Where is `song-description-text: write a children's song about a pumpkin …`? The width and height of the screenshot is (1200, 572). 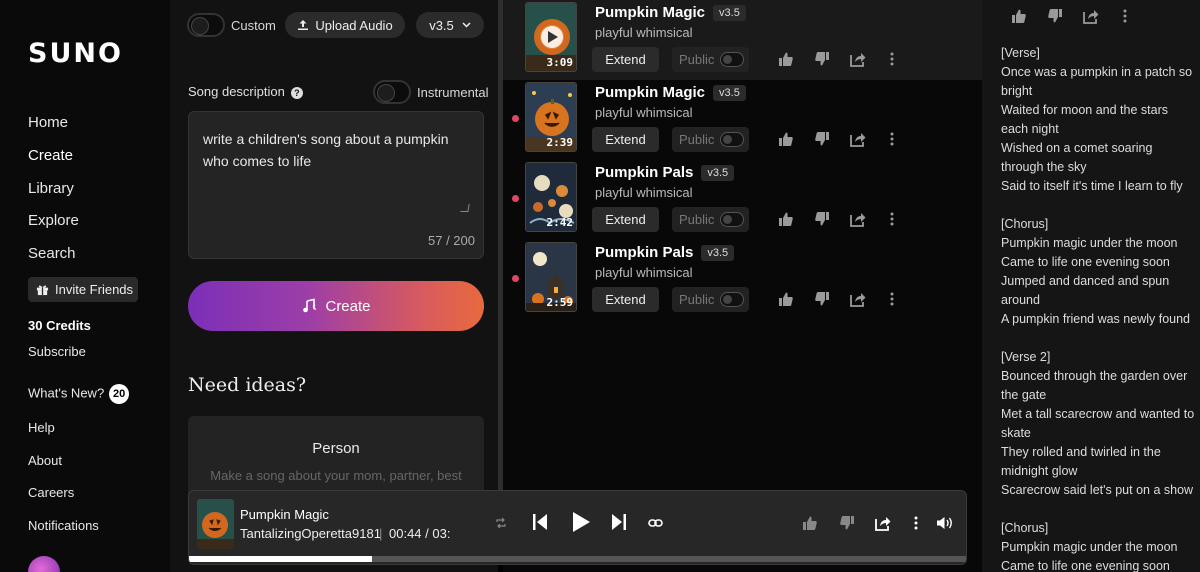 song-description-text: write a children's song about a pumpkin … is located at coordinates (335, 150).